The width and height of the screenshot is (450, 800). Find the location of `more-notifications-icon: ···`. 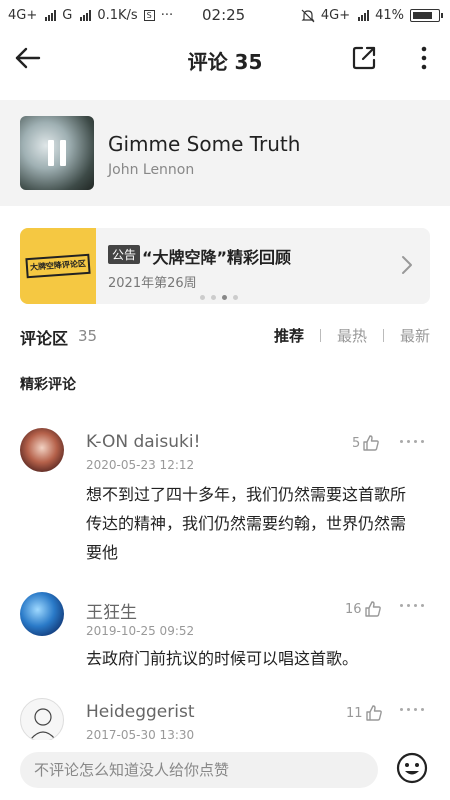

more-notifications-icon: ··· is located at coordinates (167, 15).